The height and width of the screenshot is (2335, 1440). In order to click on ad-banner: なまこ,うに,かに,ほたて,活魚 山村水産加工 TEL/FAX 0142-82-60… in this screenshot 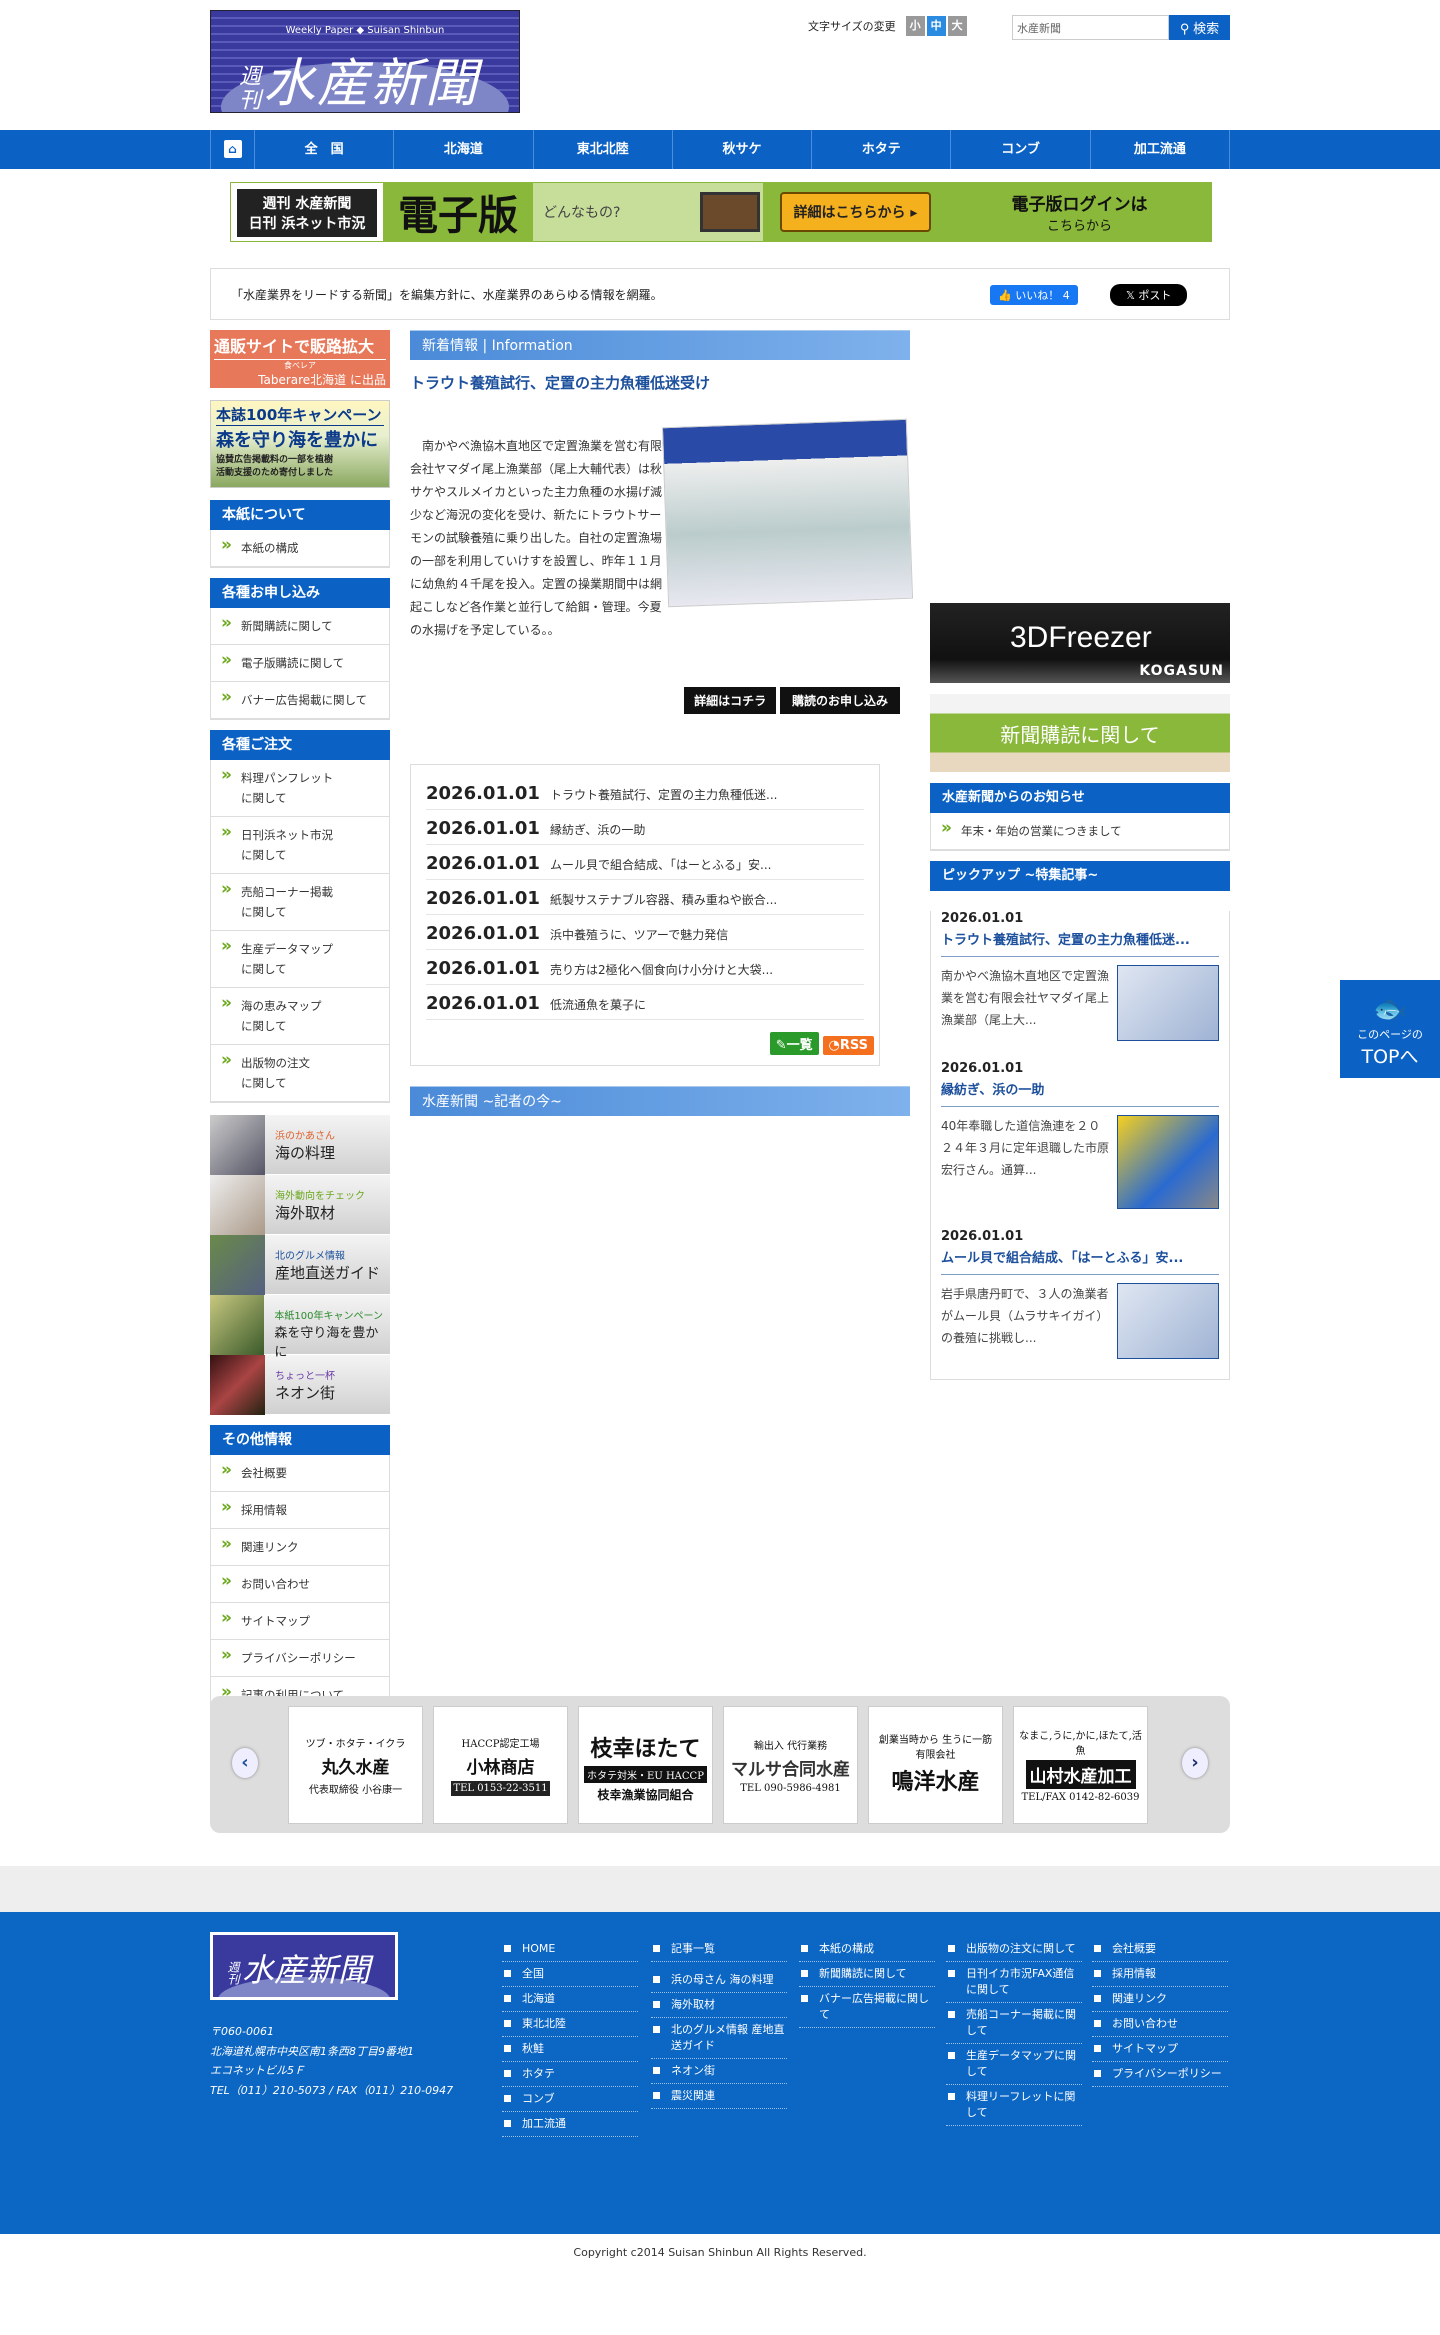, I will do `click(1080, 1765)`.